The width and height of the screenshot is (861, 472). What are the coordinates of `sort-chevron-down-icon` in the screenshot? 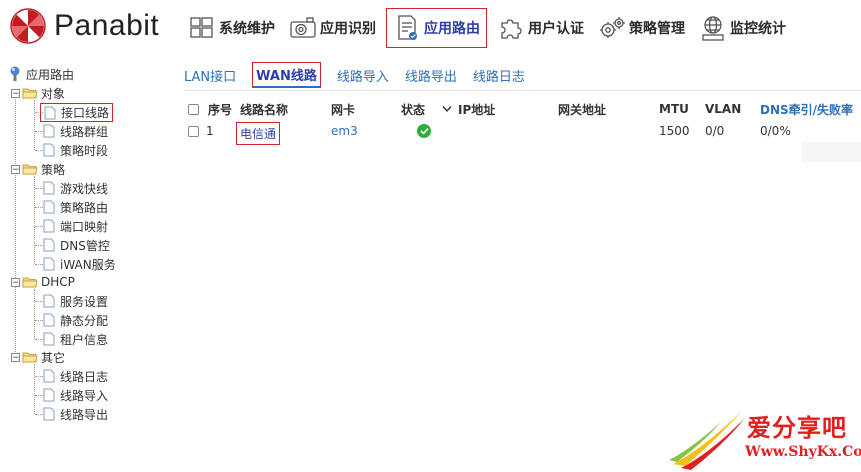 It's located at (447, 109).